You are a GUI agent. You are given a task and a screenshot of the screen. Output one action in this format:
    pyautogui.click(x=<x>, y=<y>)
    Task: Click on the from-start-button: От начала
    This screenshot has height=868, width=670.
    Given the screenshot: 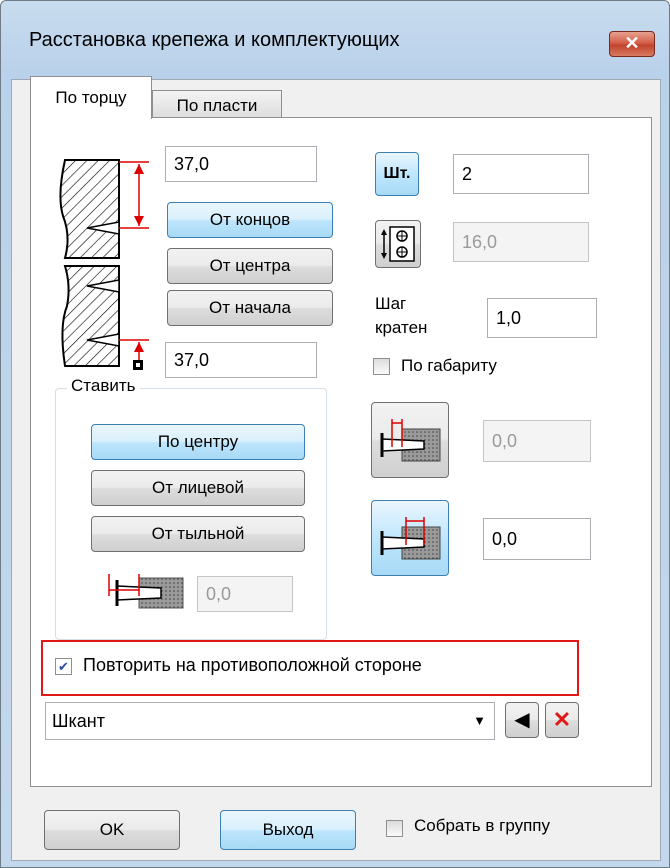 What is the action you would take?
    pyautogui.click(x=250, y=308)
    